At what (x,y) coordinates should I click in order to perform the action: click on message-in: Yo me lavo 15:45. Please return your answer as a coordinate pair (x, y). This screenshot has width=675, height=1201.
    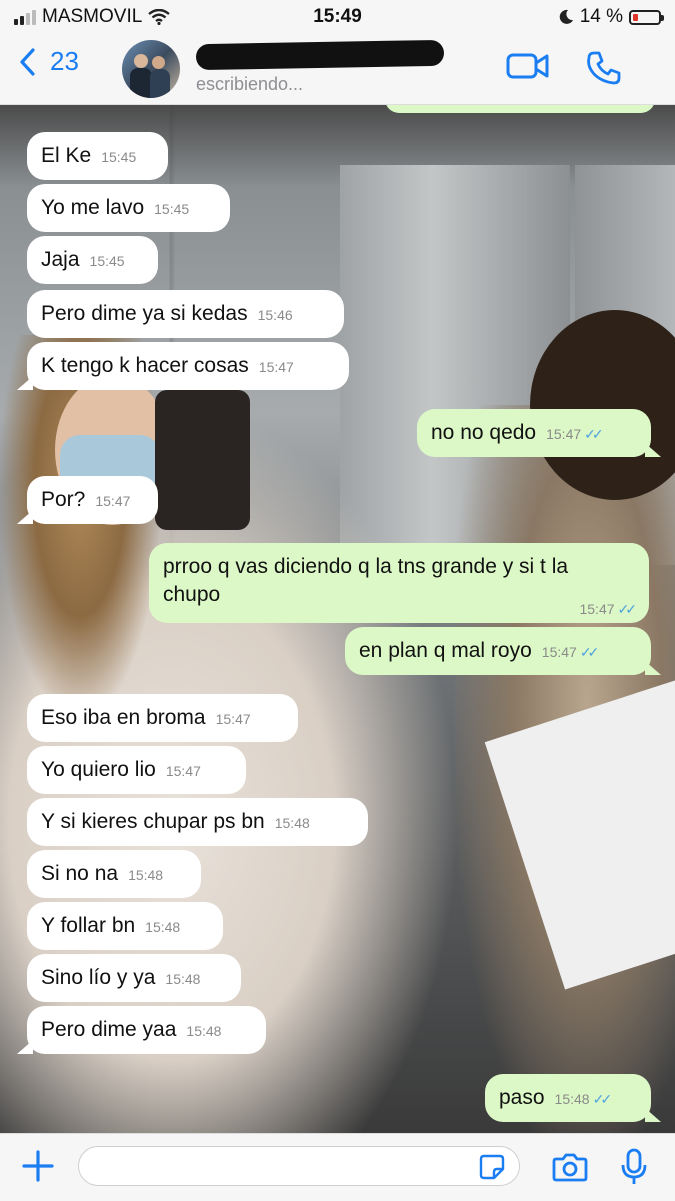
    Looking at the image, I should click on (128, 208).